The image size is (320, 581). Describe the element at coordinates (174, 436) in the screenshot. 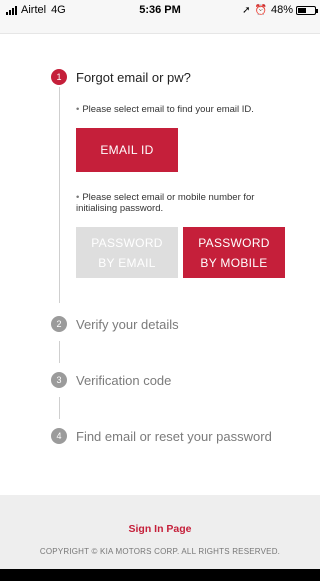

I see `step-4-title: Find email or reset your password` at that location.